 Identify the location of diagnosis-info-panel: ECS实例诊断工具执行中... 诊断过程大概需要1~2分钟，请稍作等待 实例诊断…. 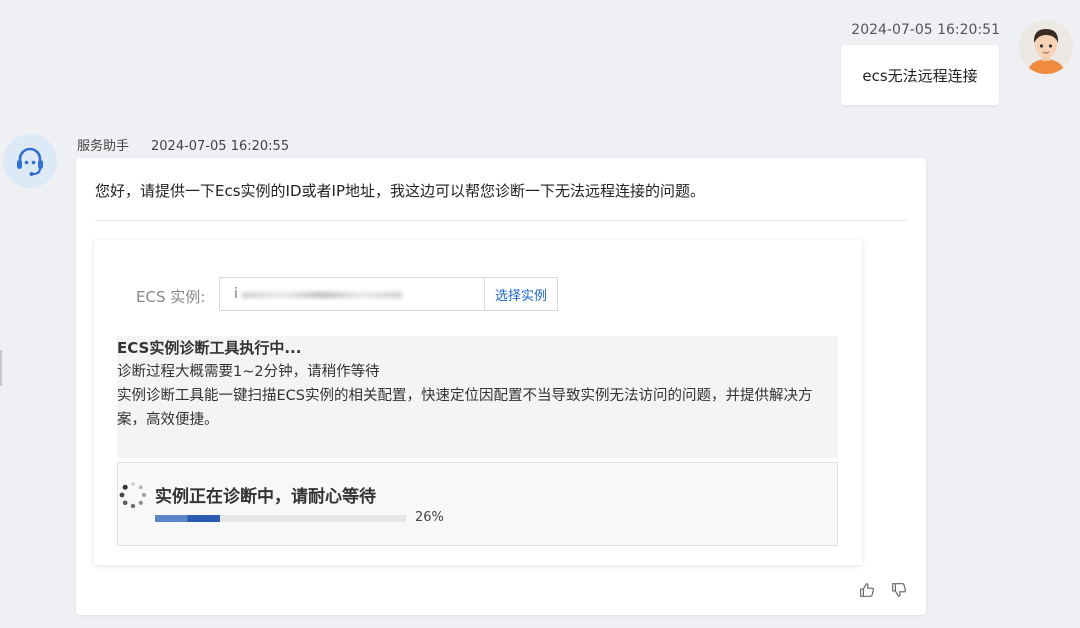
(477, 397).